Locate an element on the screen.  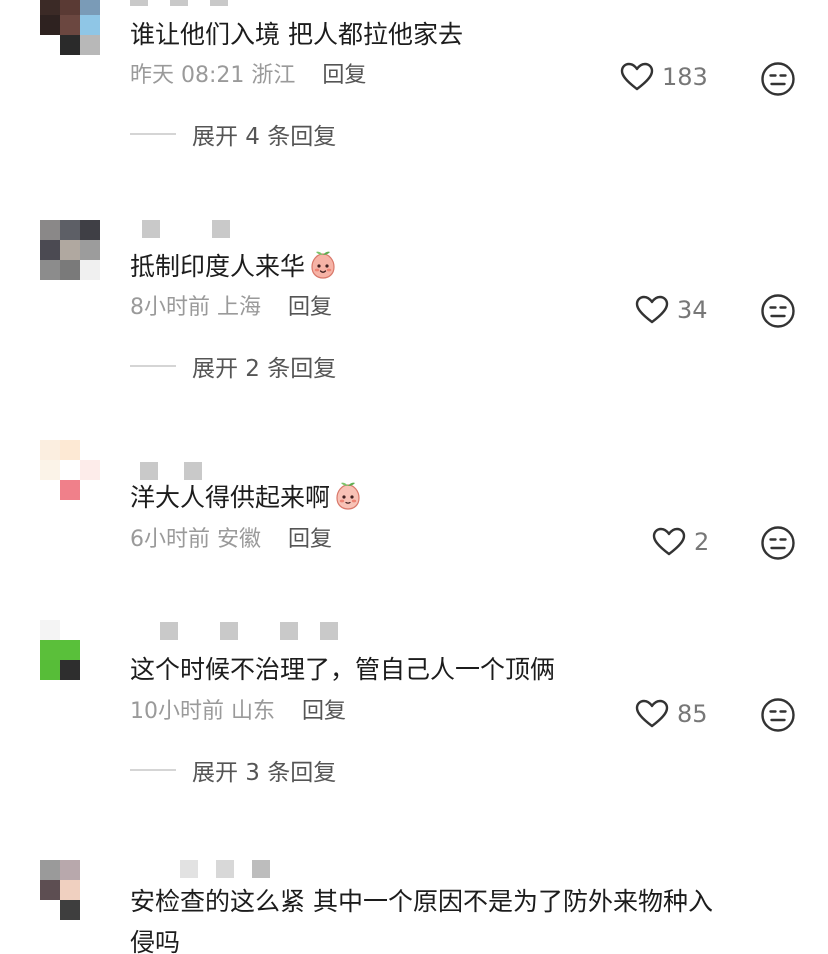
like-button: 85 is located at coordinates (671, 714).